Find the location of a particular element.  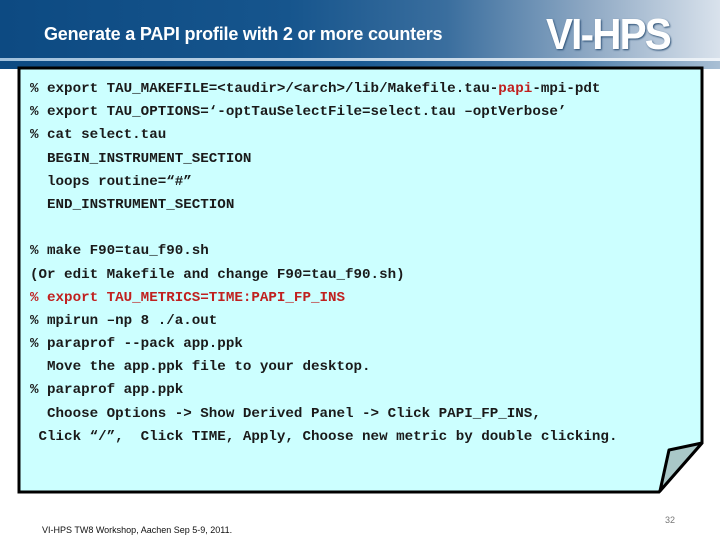

code-text: % make F90=tau_f90.sh is located at coordinates (119, 251).